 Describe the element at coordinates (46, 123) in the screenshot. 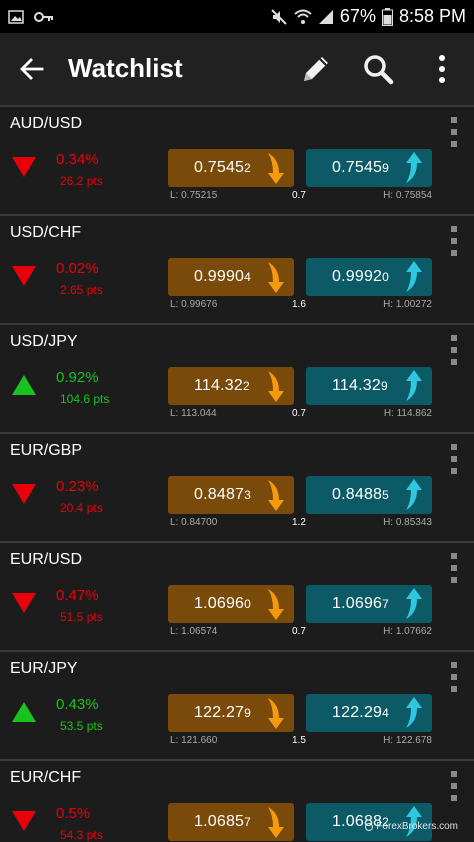

I see `currency-pair: AUD/USD` at that location.